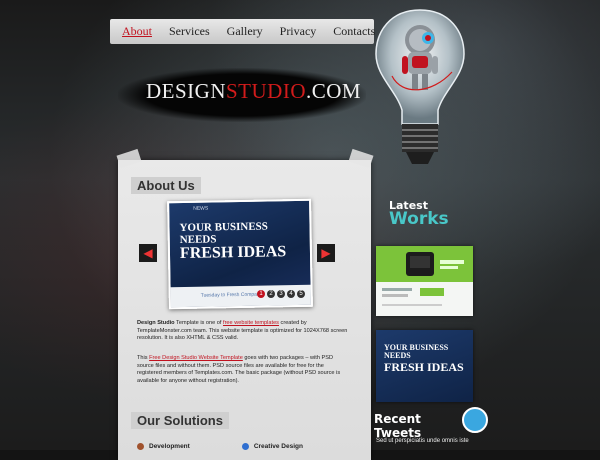 The width and height of the screenshot is (600, 460). What do you see at coordinates (261, 294) in the screenshot?
I see `slider-page-1: 1` at bounding box center [261, 294].